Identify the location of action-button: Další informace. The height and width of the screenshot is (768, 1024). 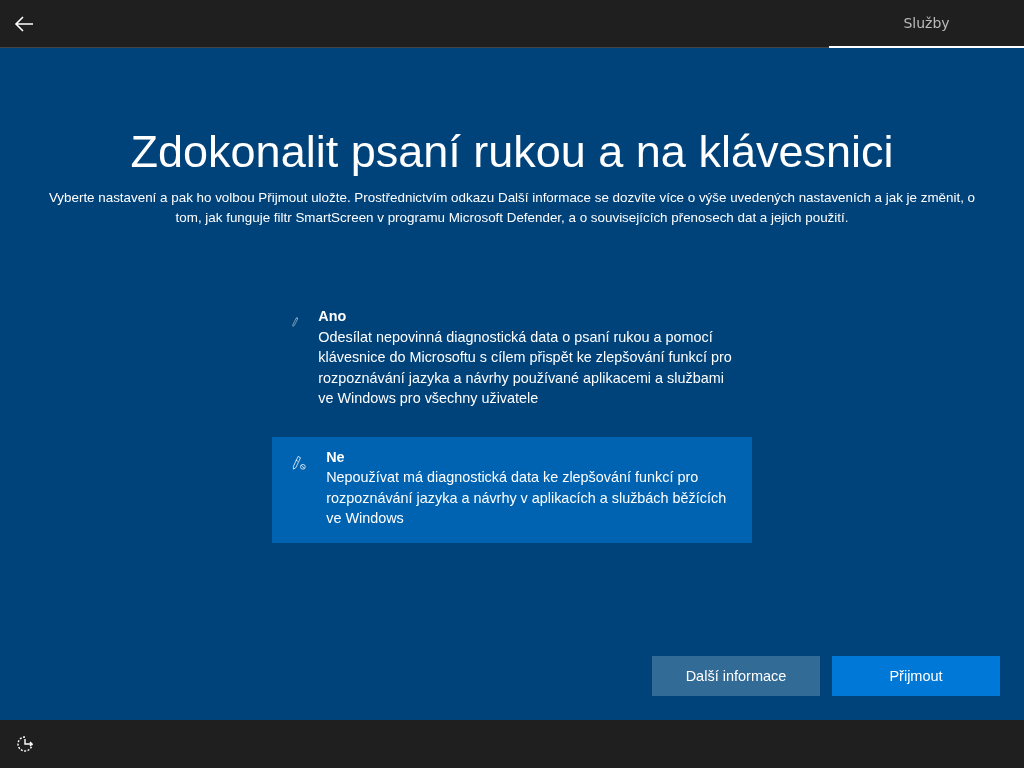
(736, 676).